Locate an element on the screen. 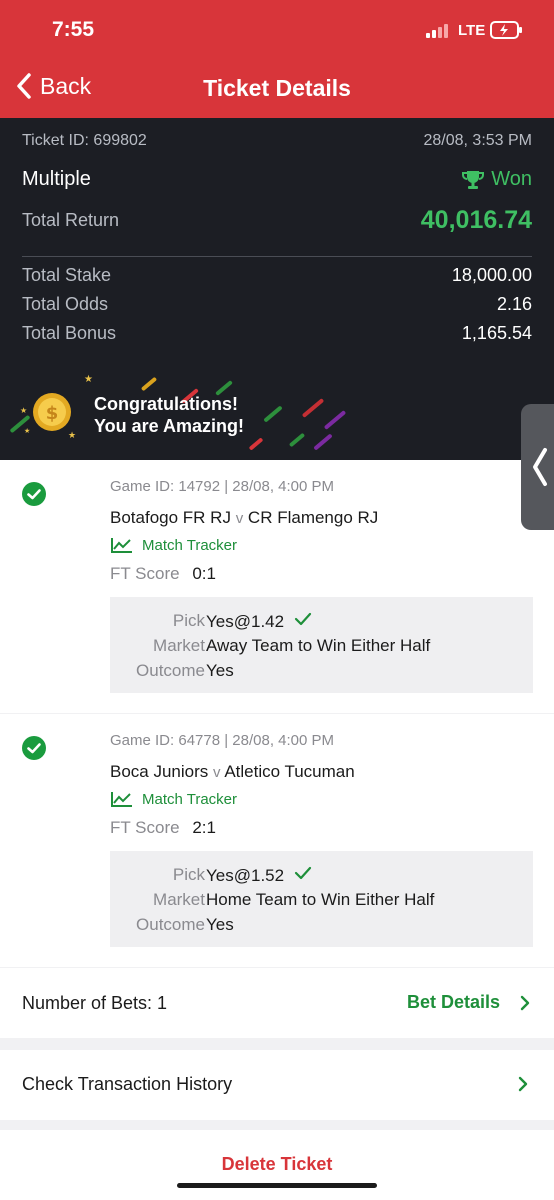  match-title: Botafogo FR RJ v CR Flamengo RJ is located at coordinates (244, 518).